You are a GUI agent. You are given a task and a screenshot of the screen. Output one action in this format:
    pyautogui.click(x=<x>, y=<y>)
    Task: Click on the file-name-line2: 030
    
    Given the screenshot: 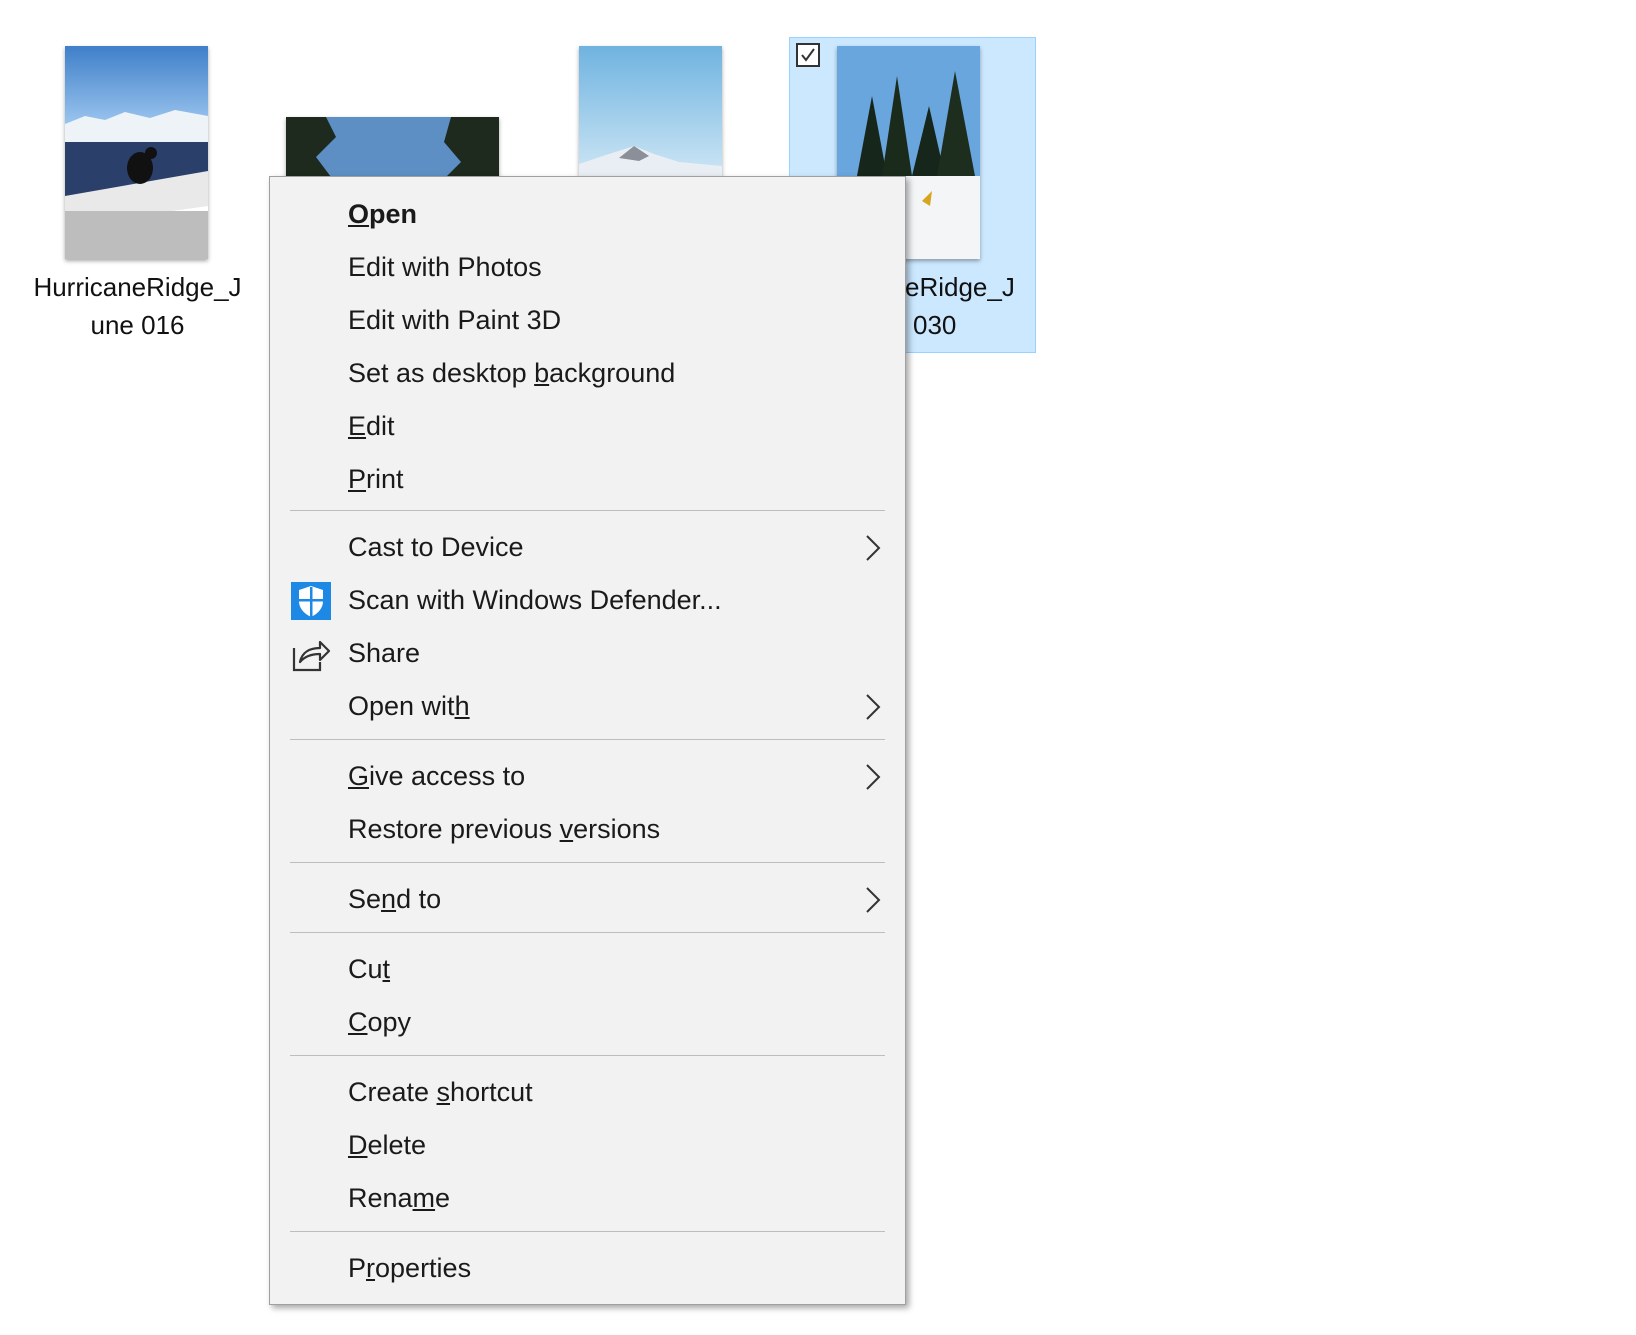 What is the action you would take?
    pyautogui.click(x=935, y=325)
    